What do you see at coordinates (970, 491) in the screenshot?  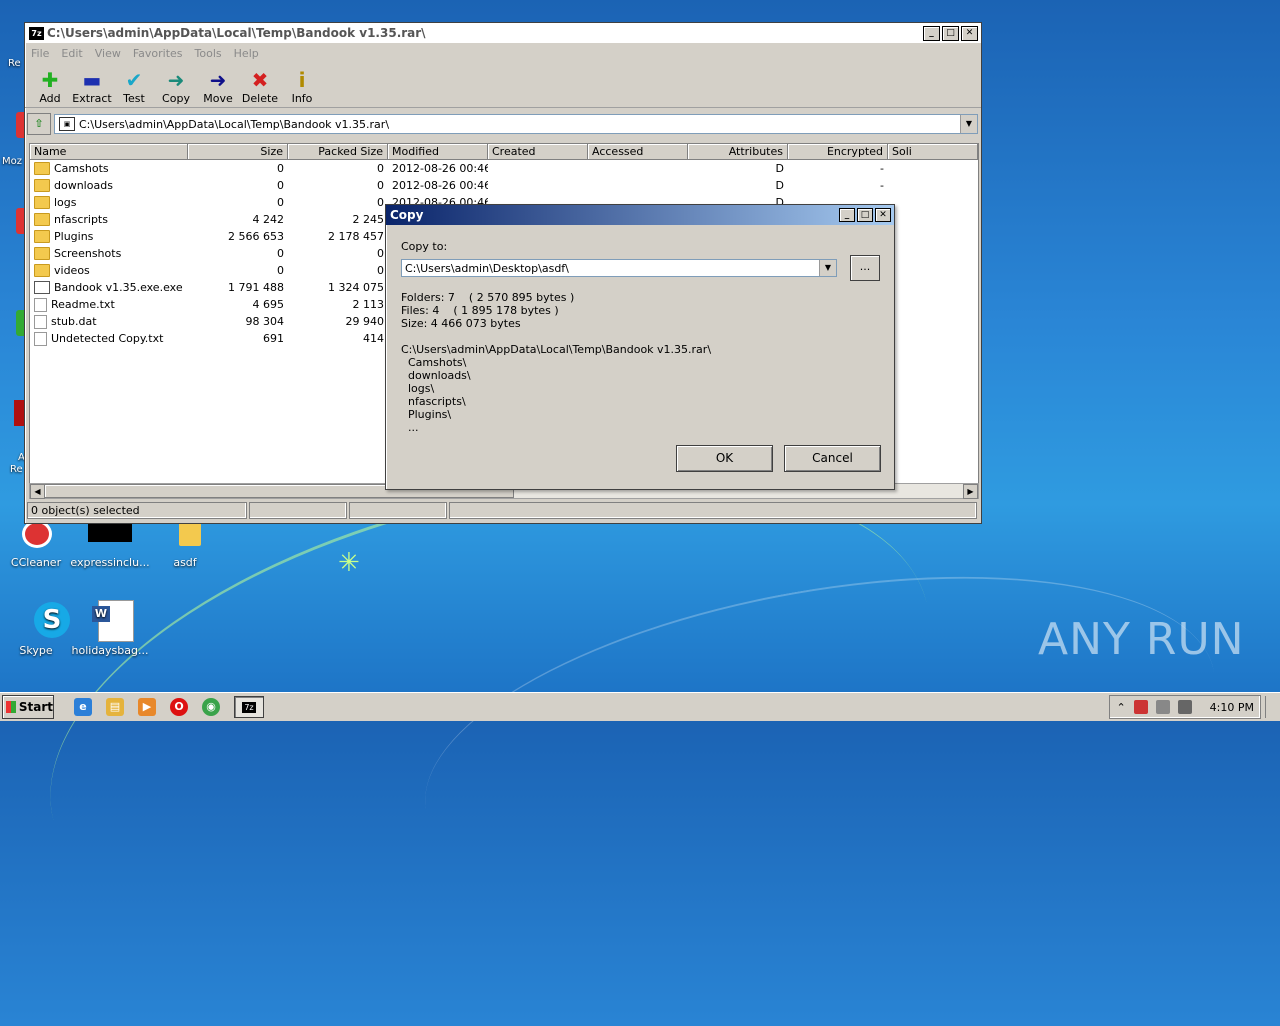 I see `scroll-right-icon: ▶` at bounding box center [970, 491].